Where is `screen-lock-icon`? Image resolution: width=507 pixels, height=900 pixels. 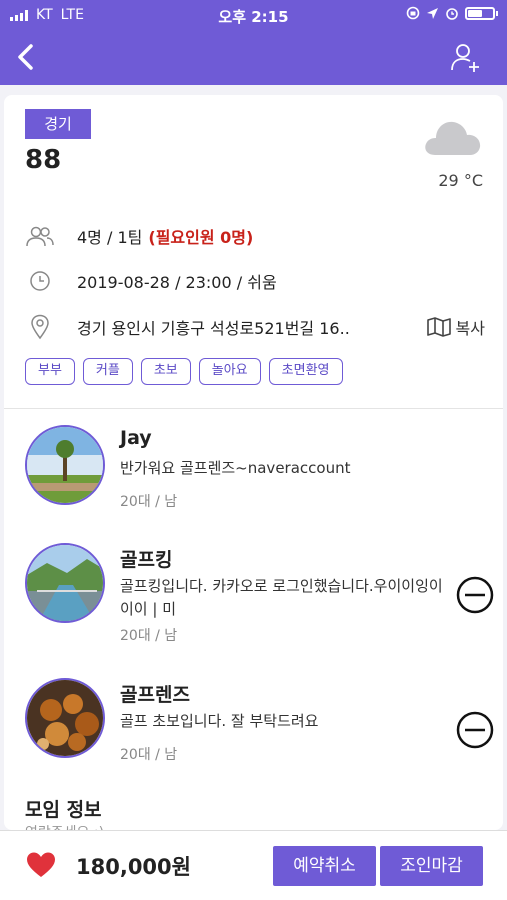
screen-lock-icon is located at coordinates (413, 13).